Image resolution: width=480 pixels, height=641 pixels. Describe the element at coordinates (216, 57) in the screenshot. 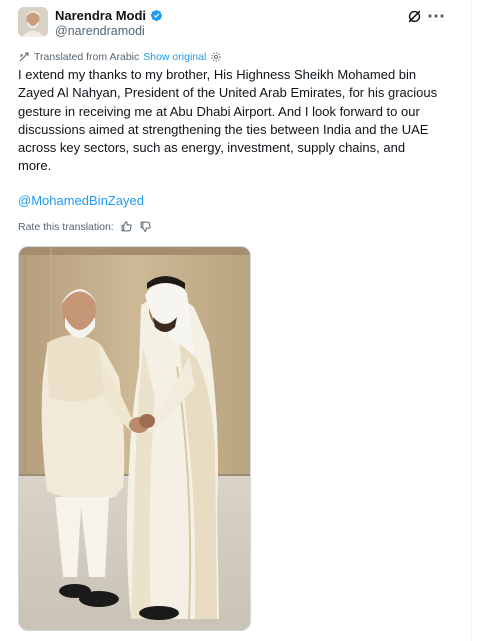

I see `settings-gear-icon` at that location.